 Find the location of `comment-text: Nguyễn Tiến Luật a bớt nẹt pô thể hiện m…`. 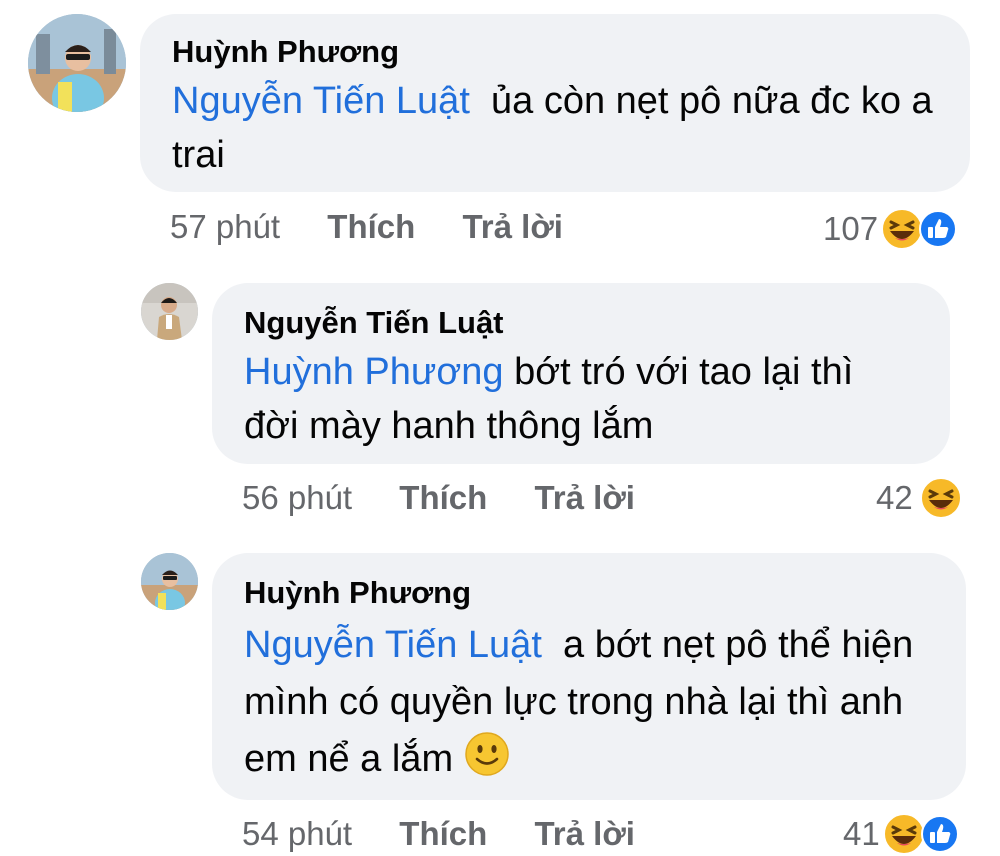

comment-text: Nguyễn Tiến Luật a bớt nẹt pô thể hiện m… is located at coordinates (589, 702).